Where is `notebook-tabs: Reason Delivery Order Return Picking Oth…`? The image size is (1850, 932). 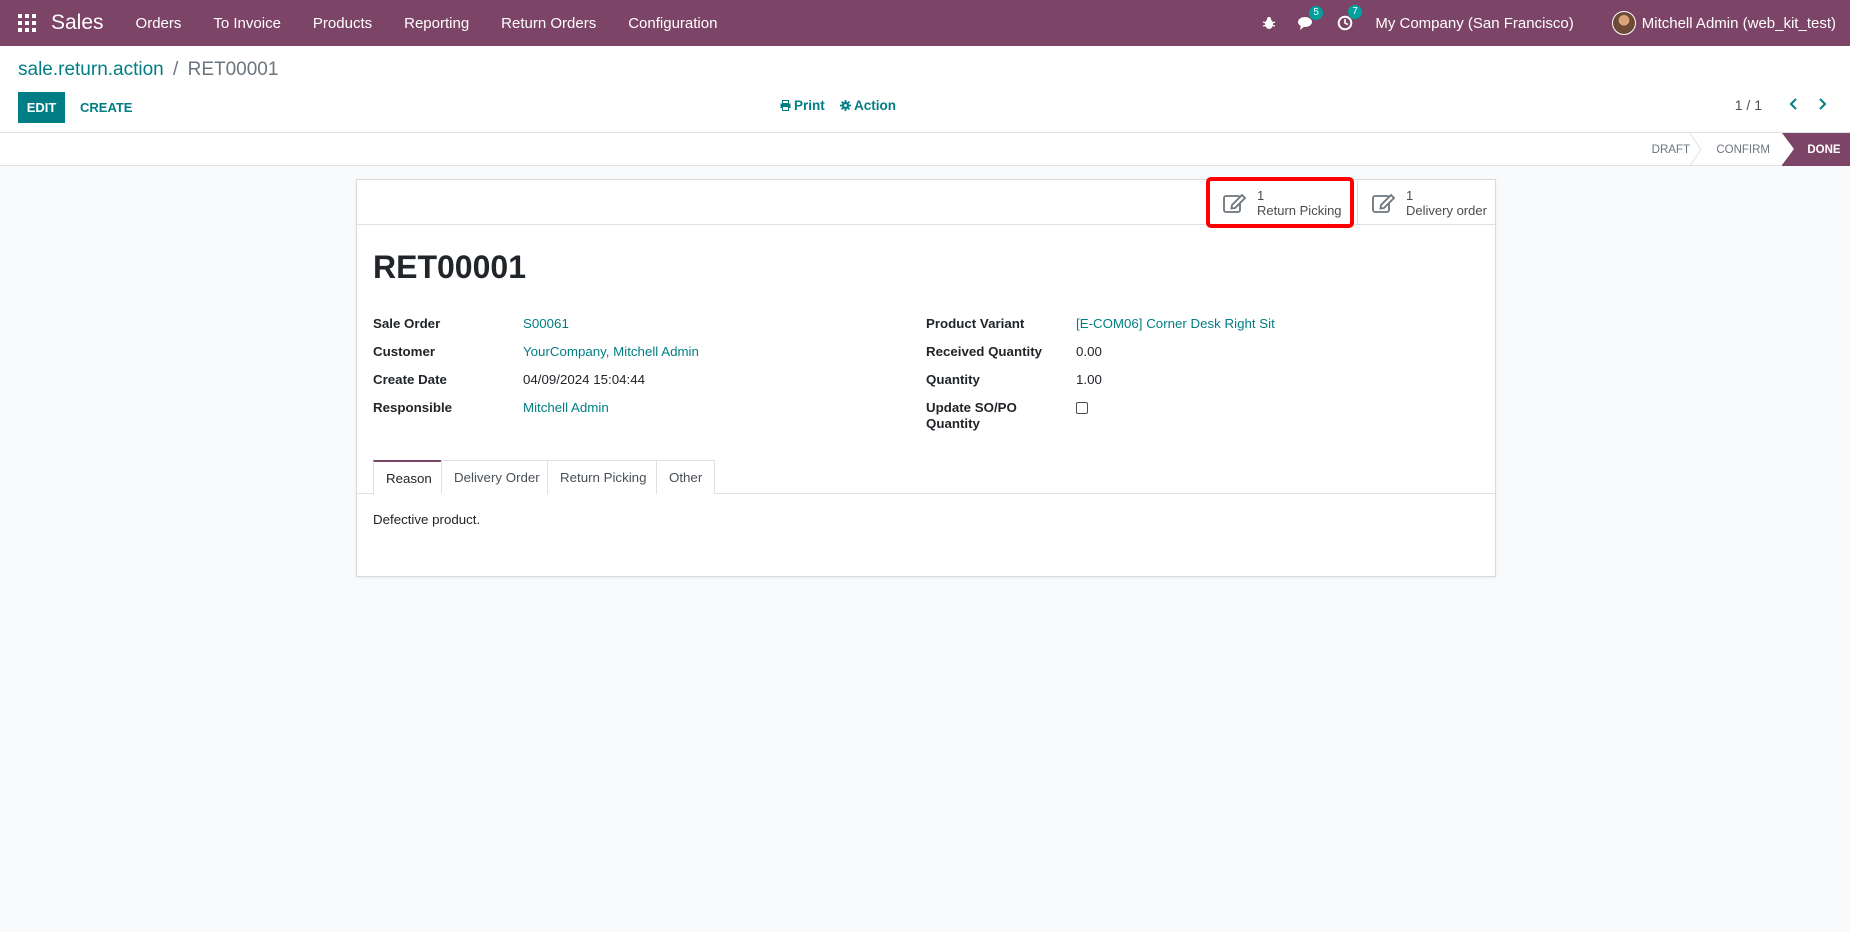 notebook-tabs: Reason Delivery Order Return Picking Oth… is located at coordinates (926, 477).